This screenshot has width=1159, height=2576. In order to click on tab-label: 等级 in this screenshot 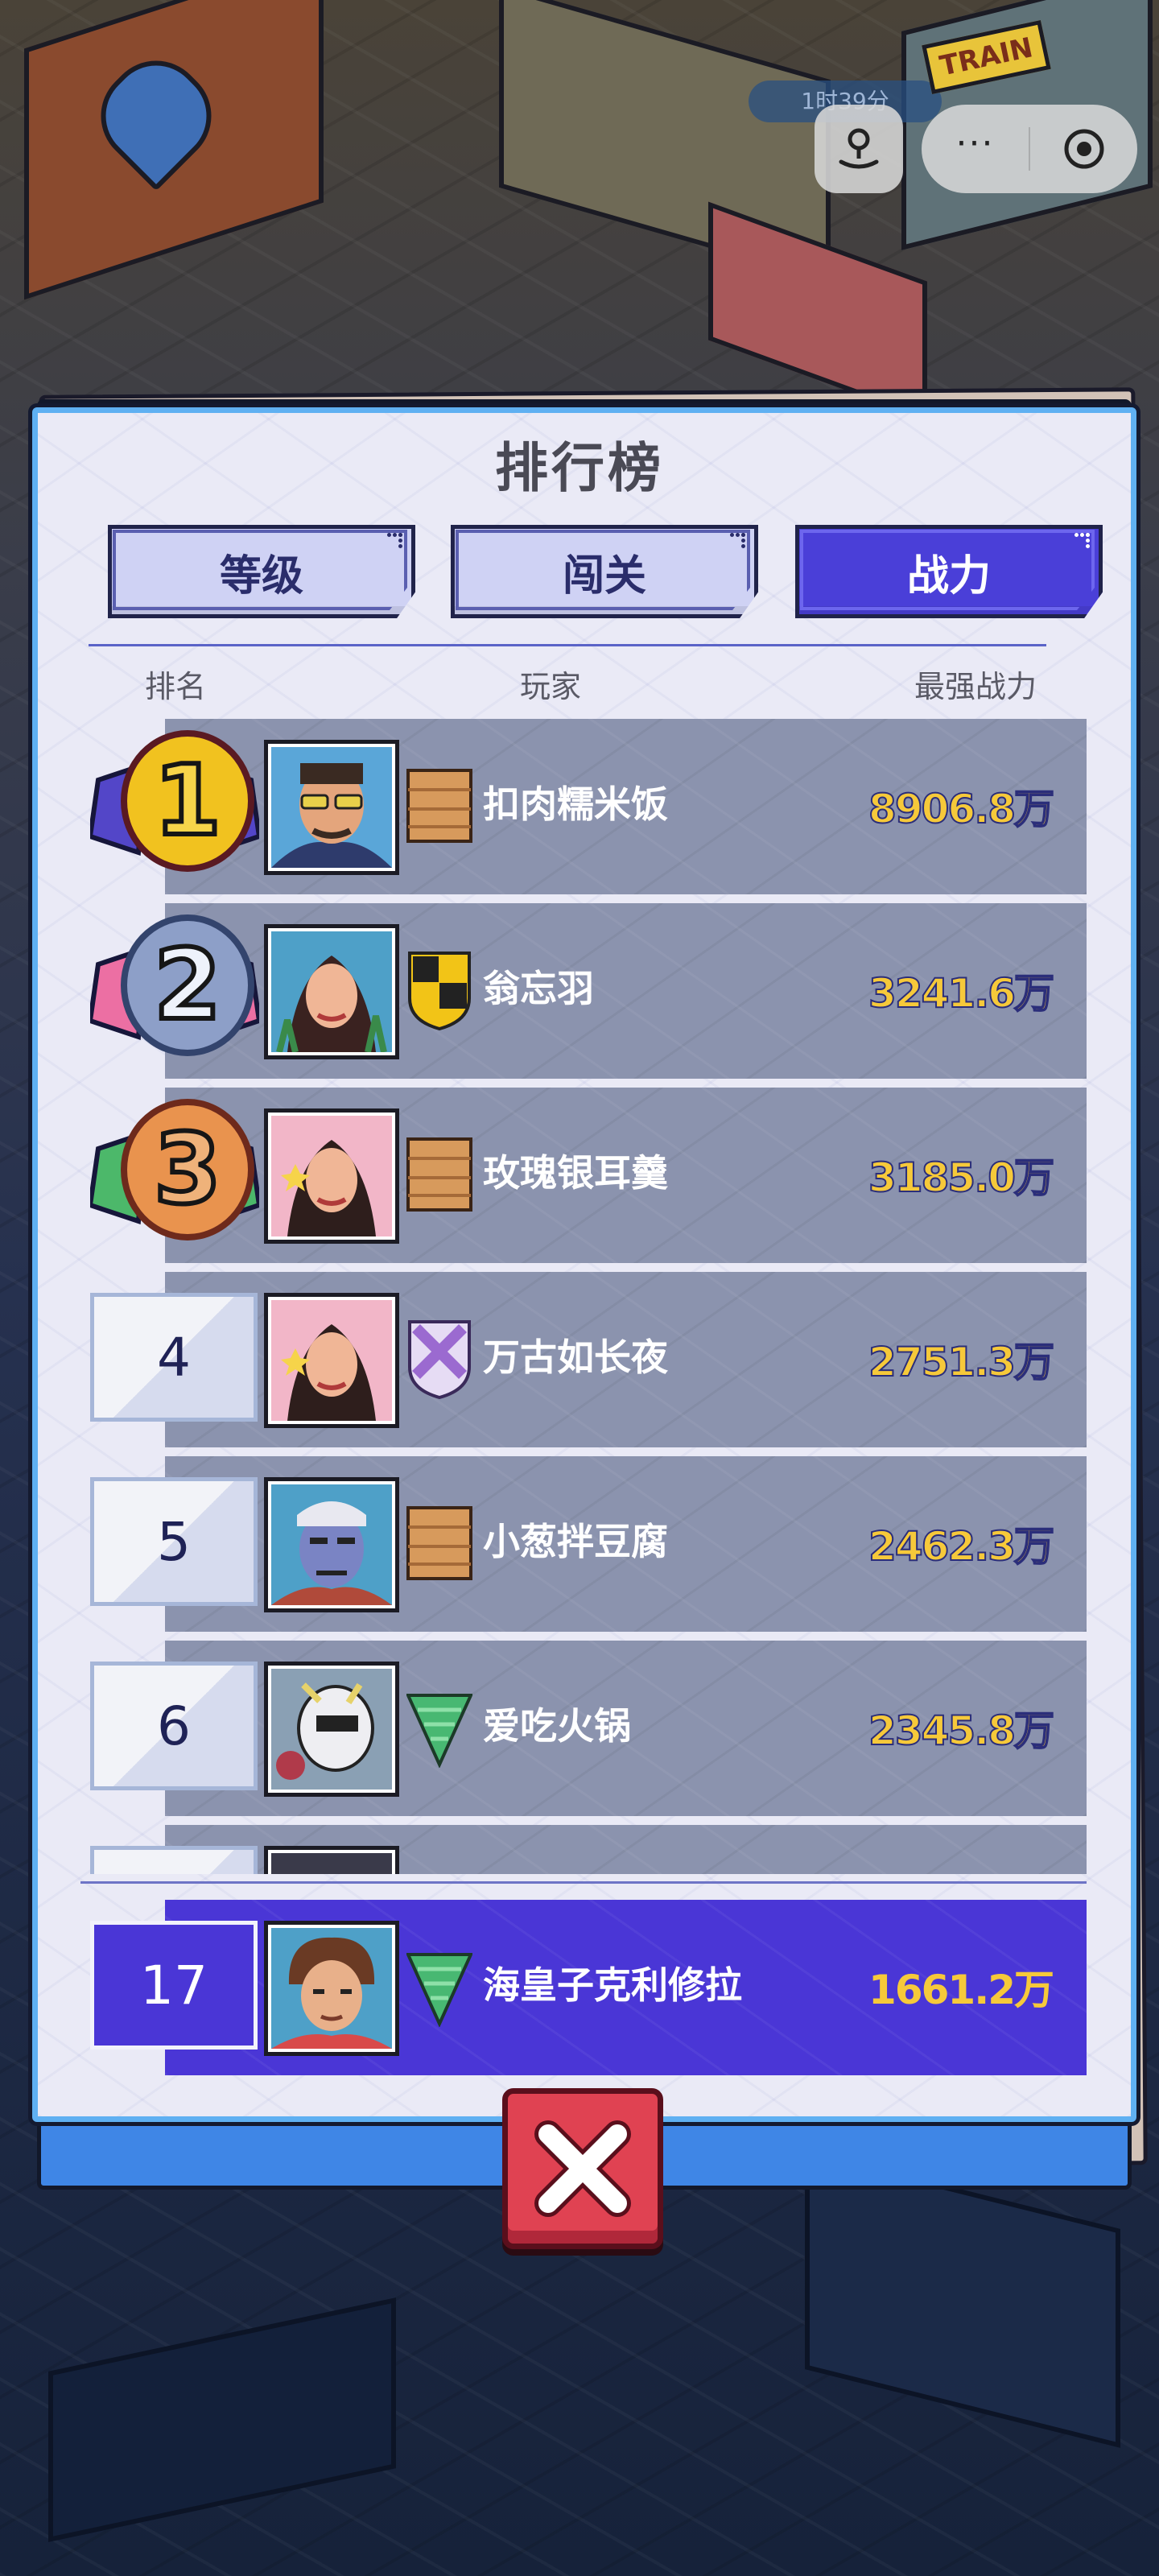, I will do `click(261, 576)`.